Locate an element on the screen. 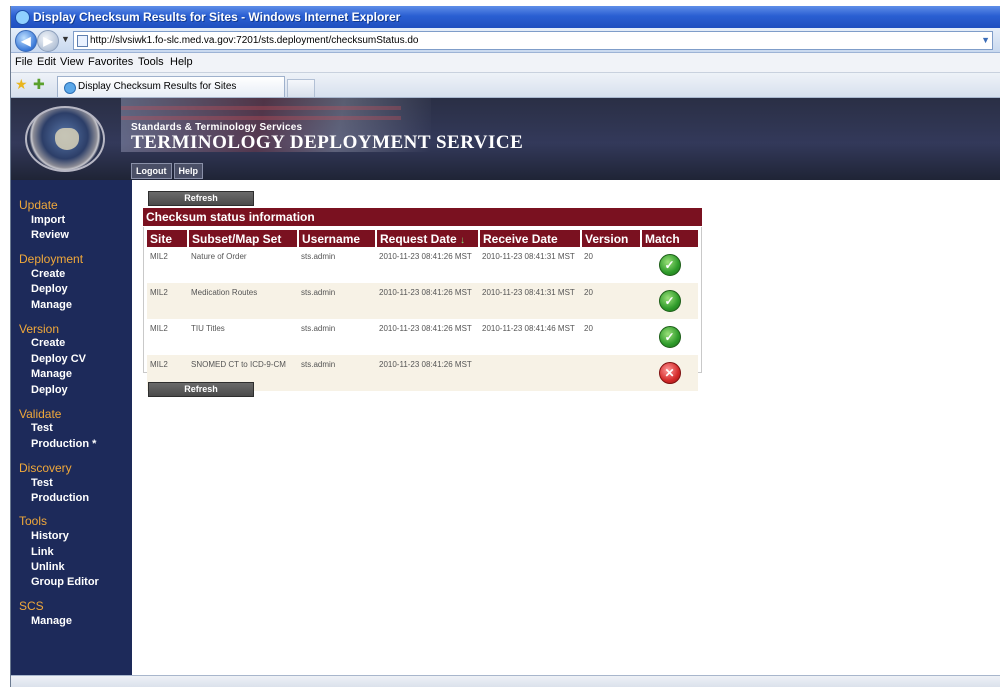 Image resolution: width=1000 pixels, height=687 pixels. nav-update-review: Review is located at coordinates (50, 235).